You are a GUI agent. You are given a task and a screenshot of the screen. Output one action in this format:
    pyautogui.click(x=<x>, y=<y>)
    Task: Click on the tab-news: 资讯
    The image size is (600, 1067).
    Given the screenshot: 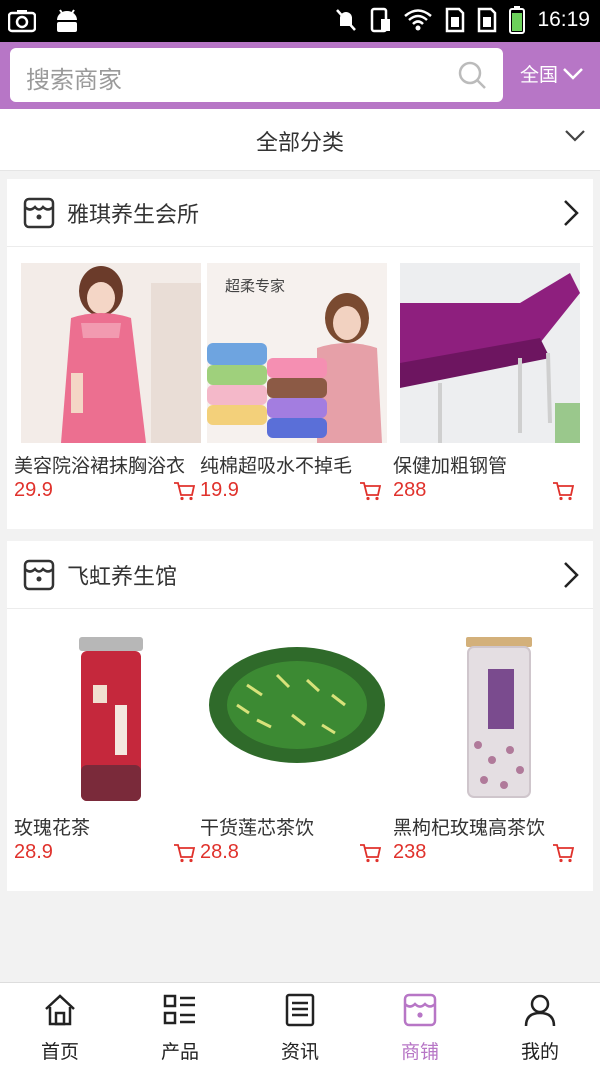 What is the action you would take?
    pyautogui.click(x=300, y=1025)
    